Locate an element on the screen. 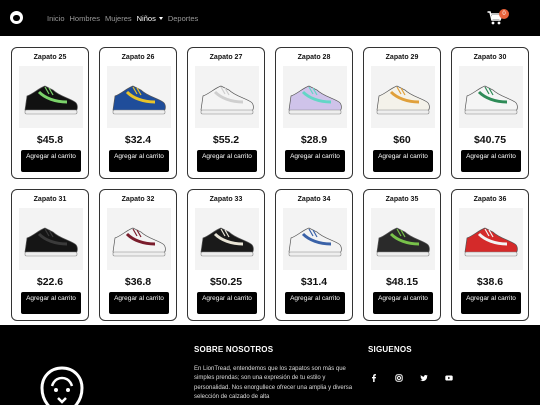 The width and height of the screenshot is (540, 414). product-price: $50.25 is located at coordinates (226, 282).